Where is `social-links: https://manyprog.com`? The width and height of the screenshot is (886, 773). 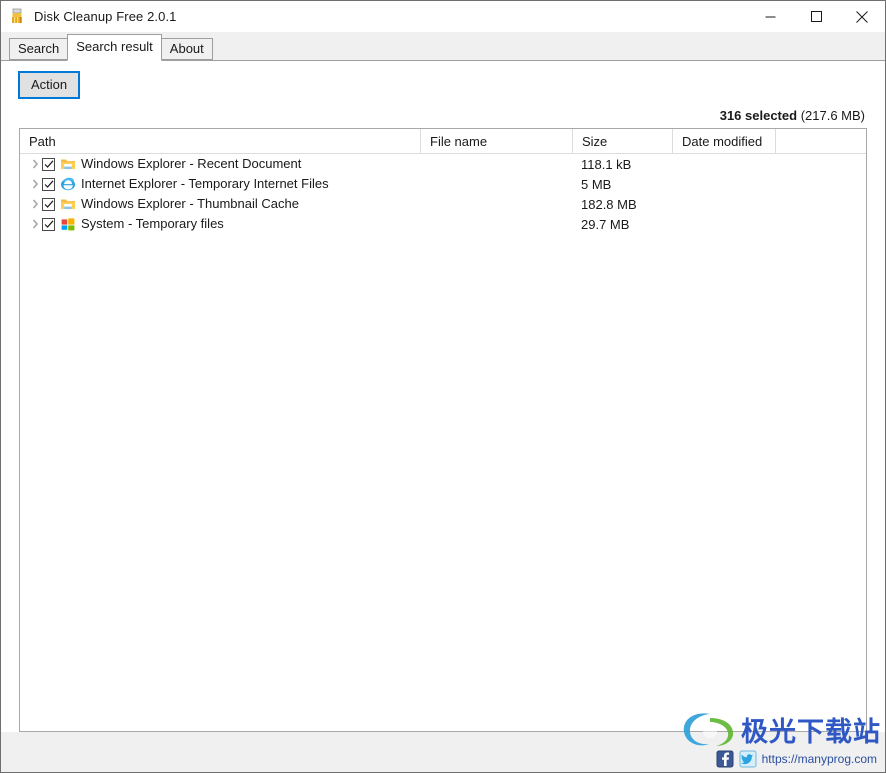
social-links: https://manyprog.com is located at coordinates (796, 759).